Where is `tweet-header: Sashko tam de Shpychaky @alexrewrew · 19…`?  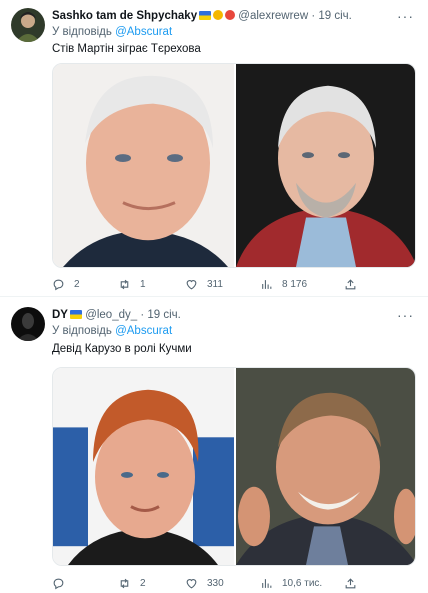 tweet-header: Sashko tam de Shpychaky @alexrewrew · 19… is located at coordinates (233, 16).